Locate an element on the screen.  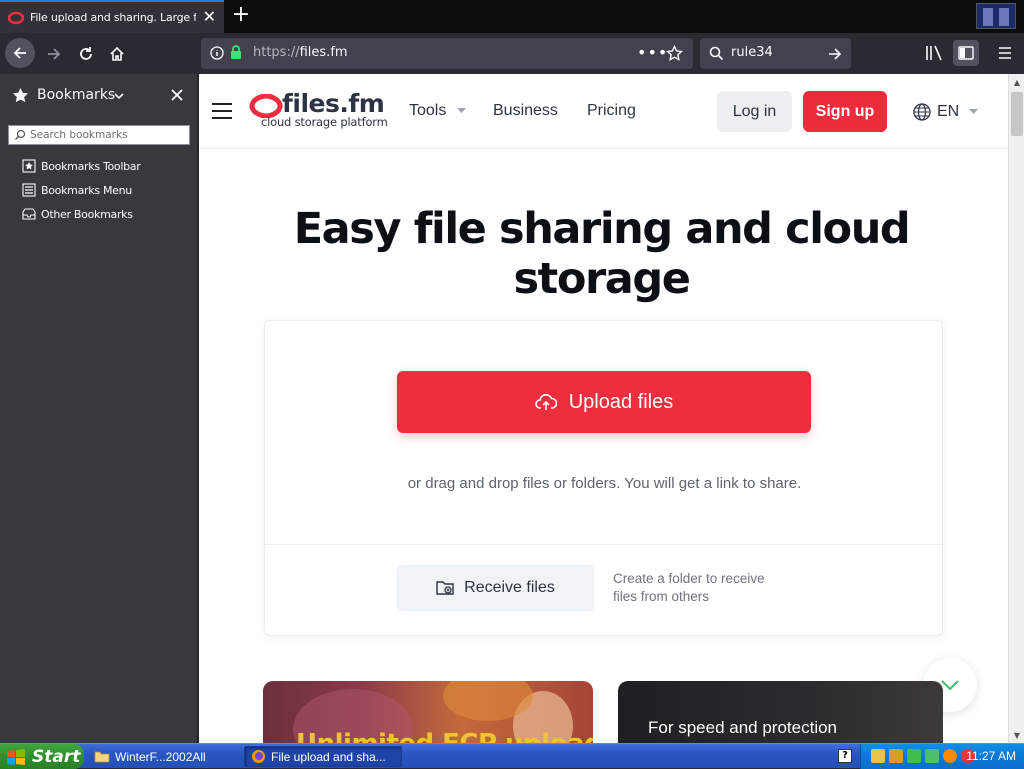
home-button is located at coordinates (117, 54).